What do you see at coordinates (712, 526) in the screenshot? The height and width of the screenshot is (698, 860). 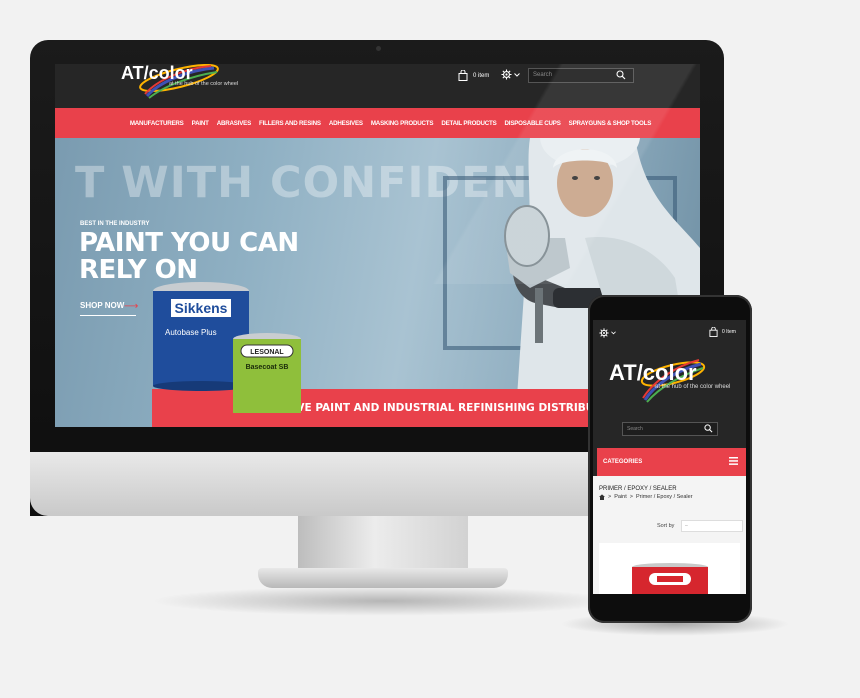 I see `sort-select: –` at bounding box center [712, 526].